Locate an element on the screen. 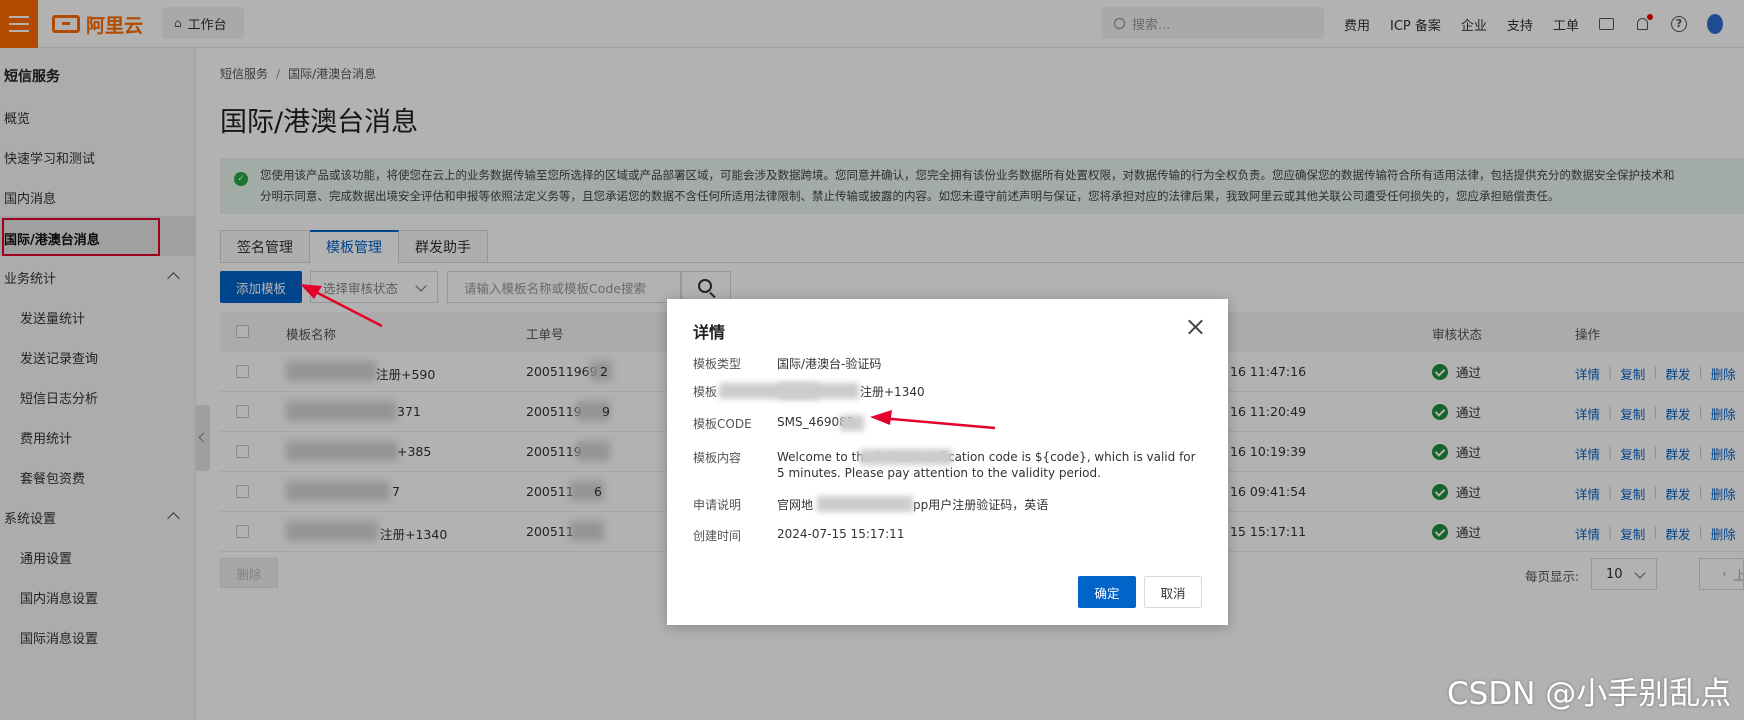 The image size is (1744, 720). request-note-suffix: pp用户注册验证码，英语 is located at coordinates (981, 505).